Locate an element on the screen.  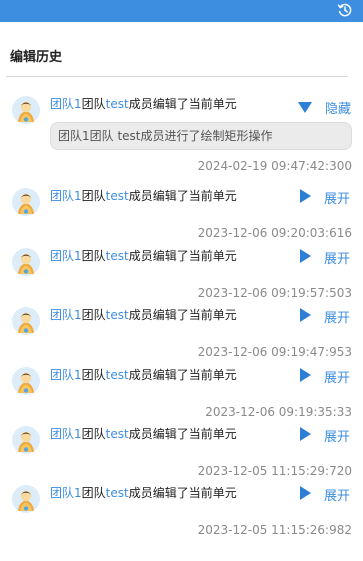
hide-toggle: 隐藏 is located at coordinates (324, 107).